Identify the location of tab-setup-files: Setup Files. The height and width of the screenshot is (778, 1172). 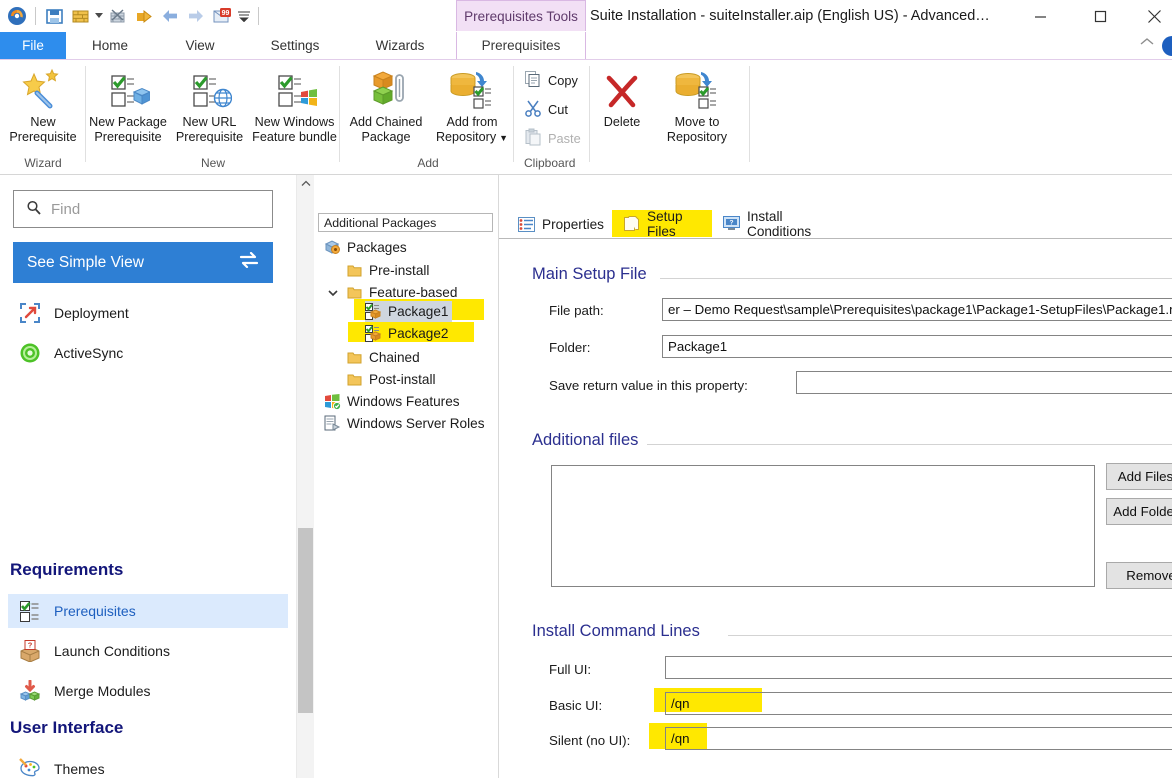
(662, 223).